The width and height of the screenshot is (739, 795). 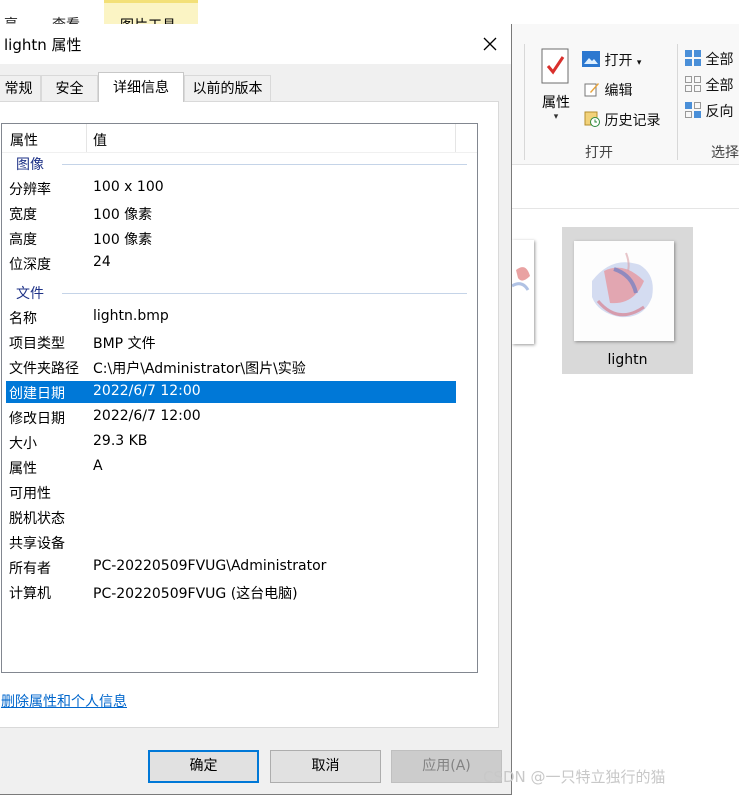 I want to click on tab-previous-versions: 以前的版本, so click(x=227, y=88).